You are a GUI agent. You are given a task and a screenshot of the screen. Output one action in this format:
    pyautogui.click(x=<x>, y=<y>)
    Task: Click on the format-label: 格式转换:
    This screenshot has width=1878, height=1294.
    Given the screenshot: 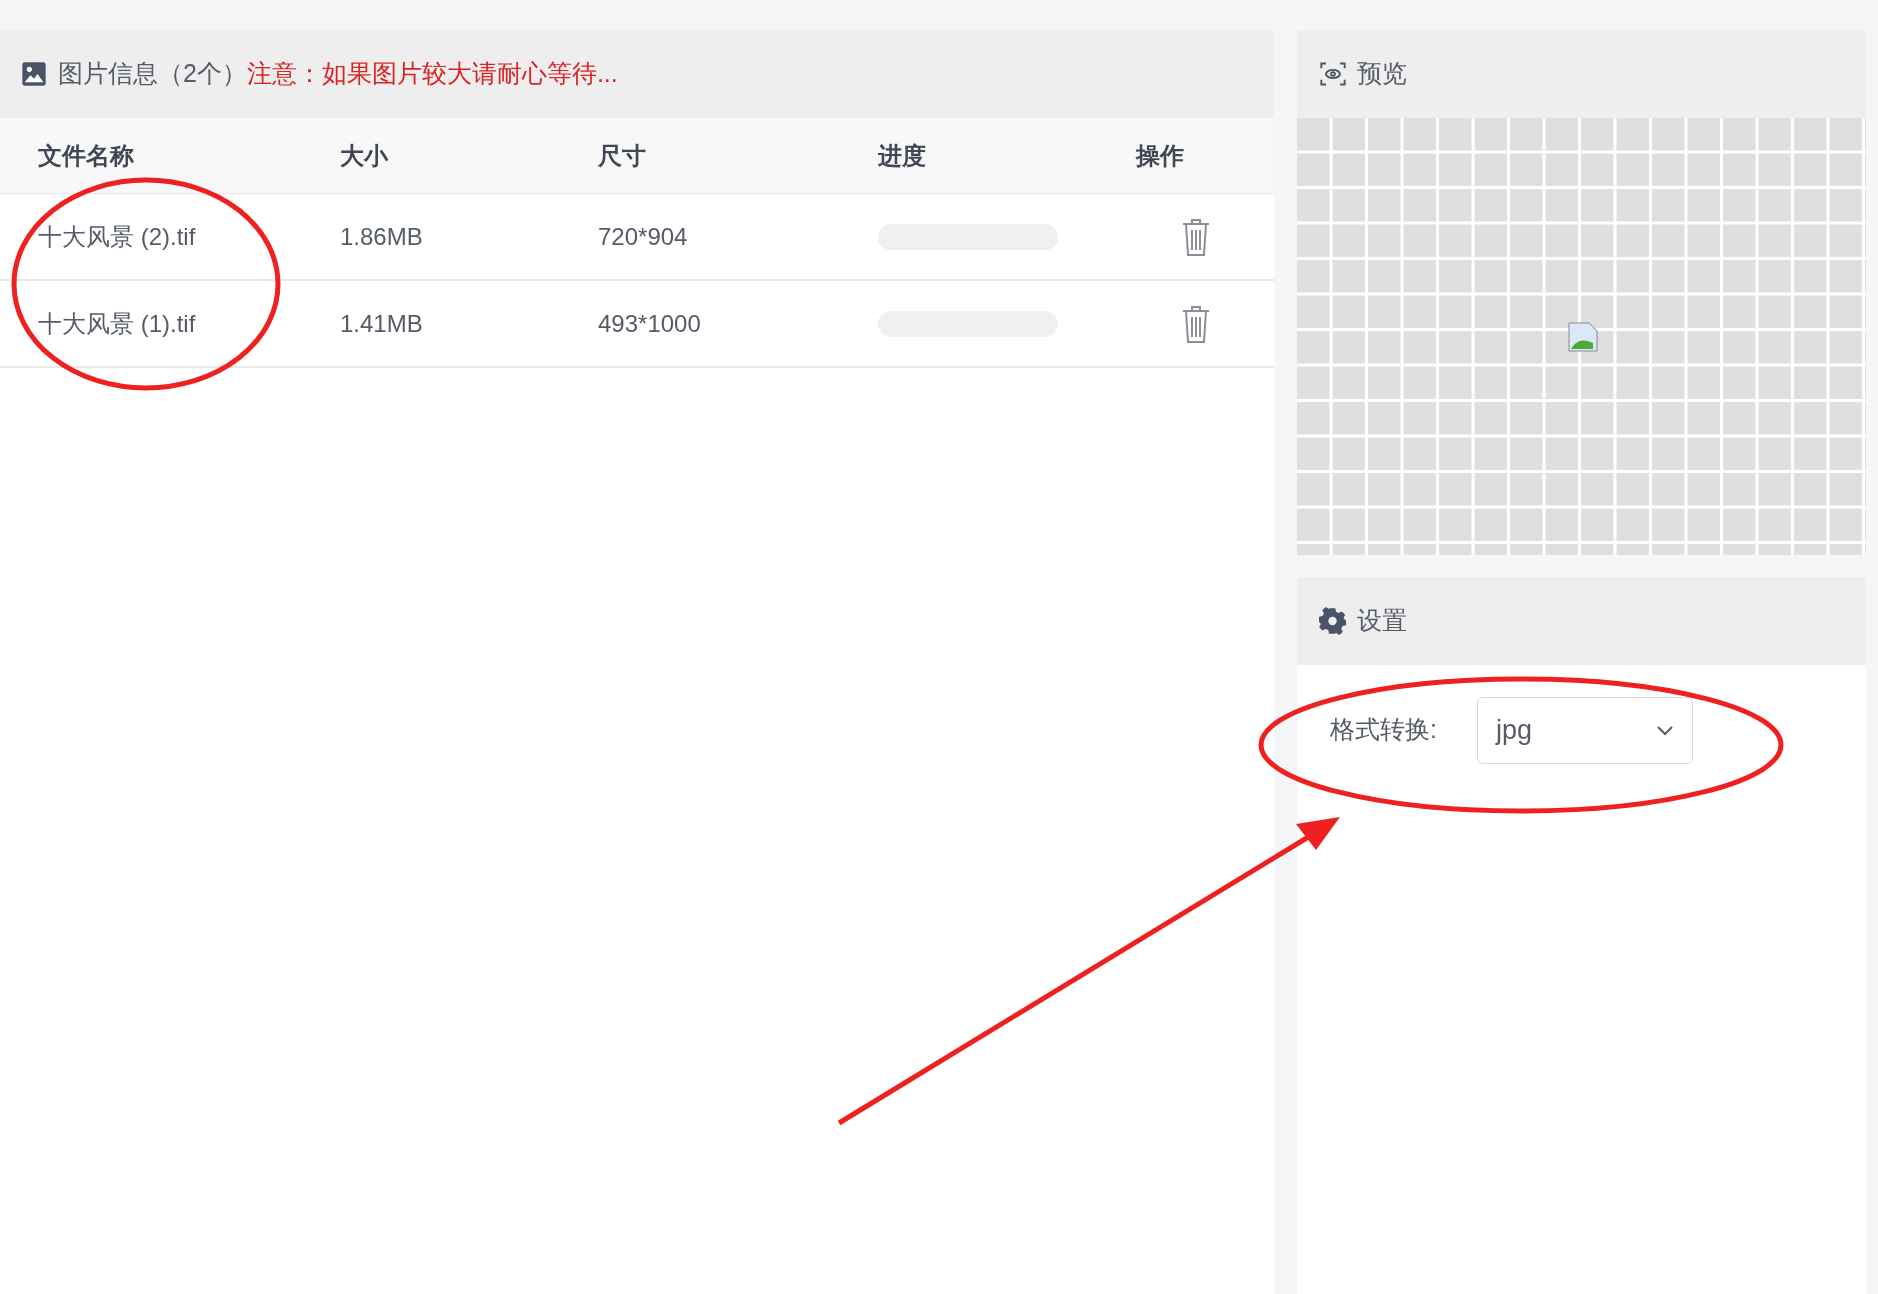 What is the action you would take?
    pyautogui.click(x=1383, y=729)
    